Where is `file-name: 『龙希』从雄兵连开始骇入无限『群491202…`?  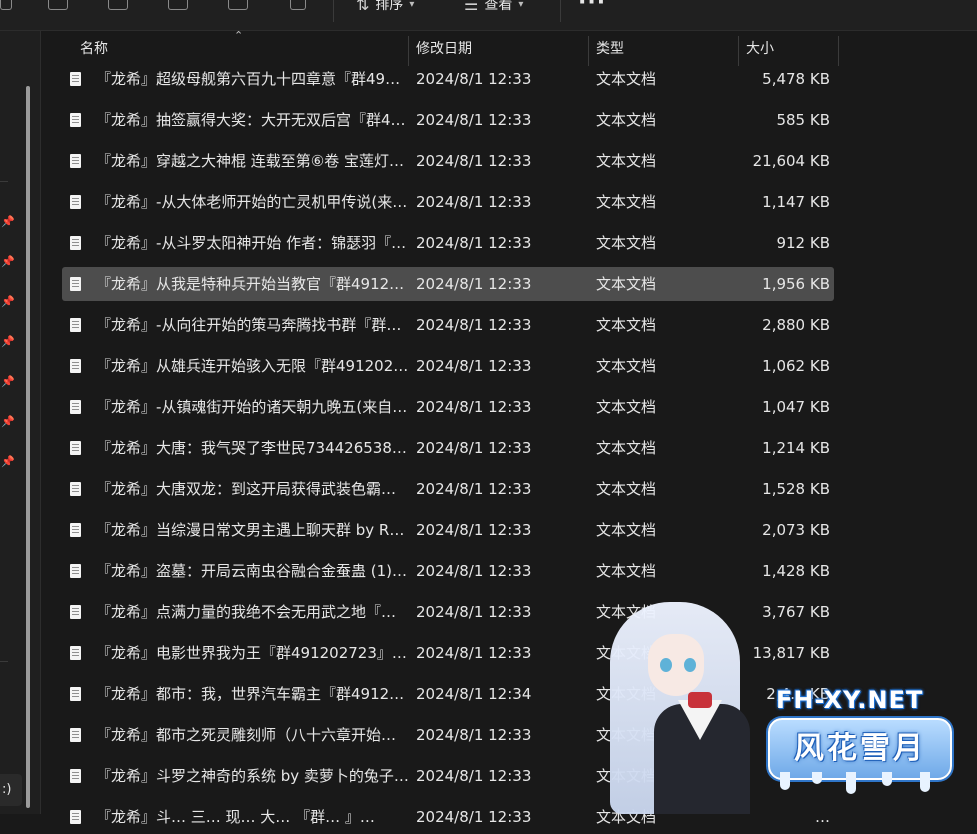
file-name: 『龙希』从雄兵连开始骇入无限『群491202… is located at coordinates (252, 366).